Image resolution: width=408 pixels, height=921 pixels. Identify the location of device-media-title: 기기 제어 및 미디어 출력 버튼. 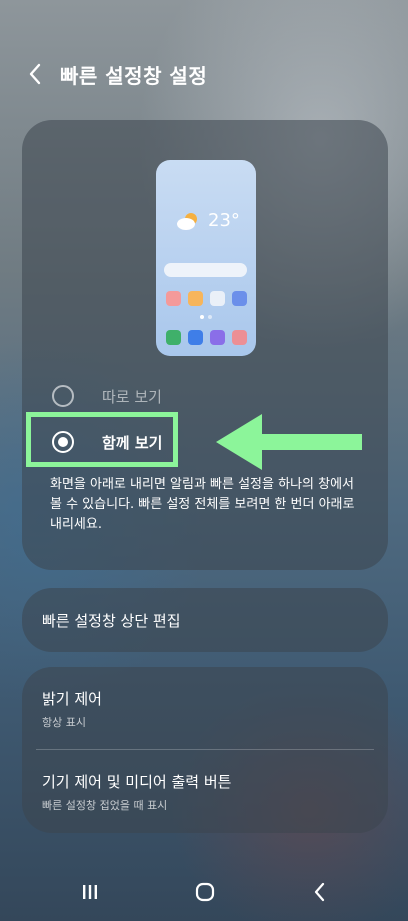
(137, 782).